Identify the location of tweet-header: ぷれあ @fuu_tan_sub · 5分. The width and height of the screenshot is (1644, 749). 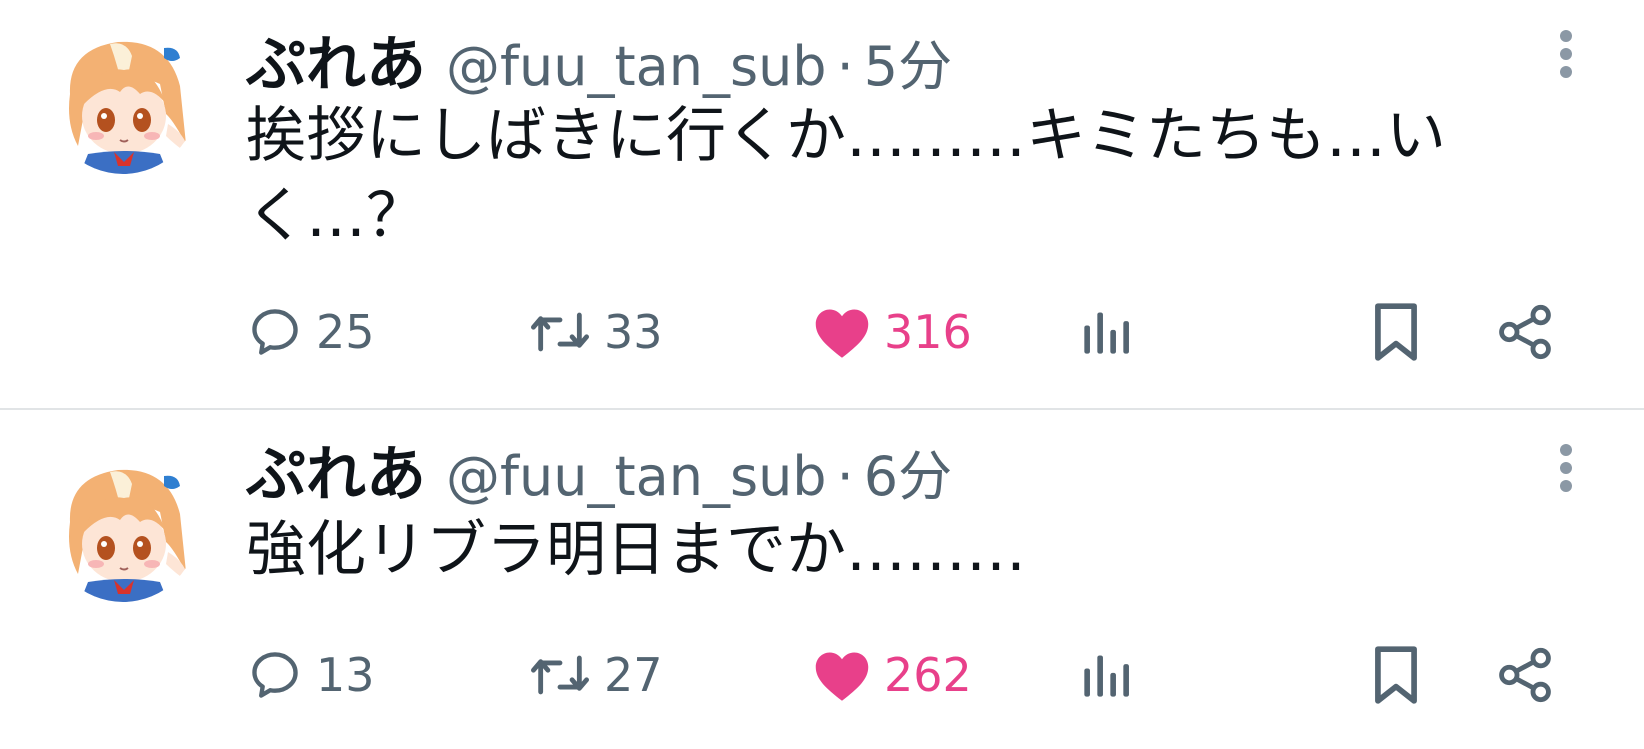
(599, 59).